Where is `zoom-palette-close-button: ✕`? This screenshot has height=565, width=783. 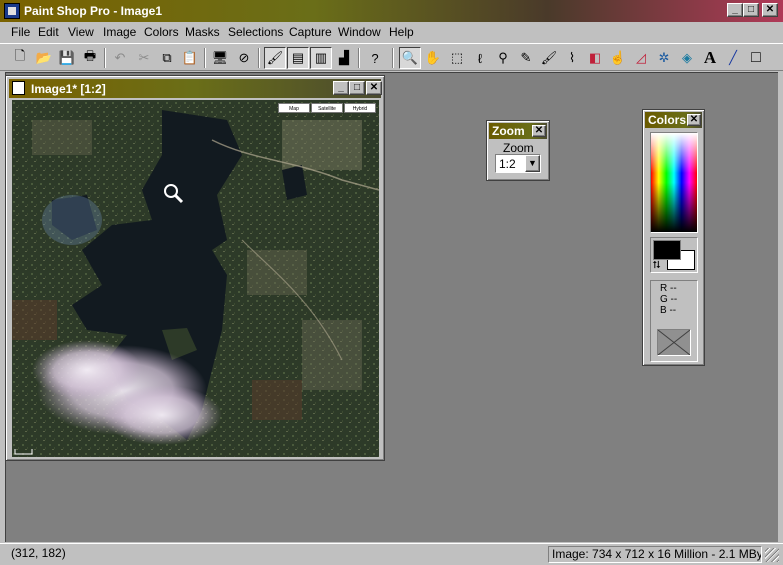
zoom-palette-close-button: ✕ is located at coordinates (539, 131).